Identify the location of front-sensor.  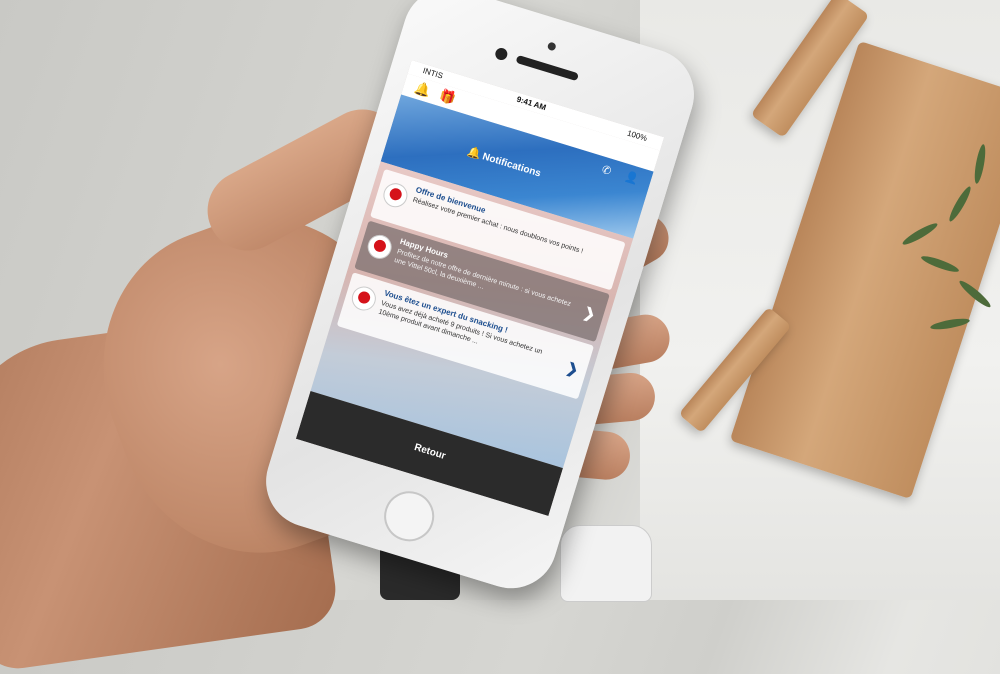
(551, 46).